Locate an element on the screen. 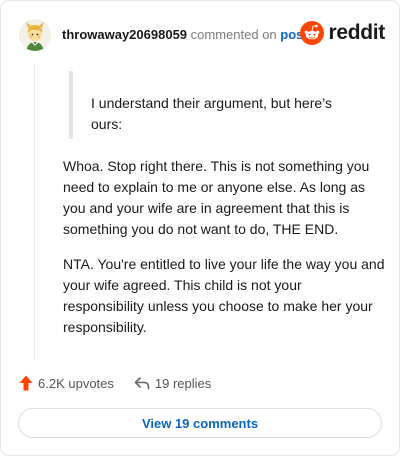  reply-arrow-icon is located at coordinates (142, 383).